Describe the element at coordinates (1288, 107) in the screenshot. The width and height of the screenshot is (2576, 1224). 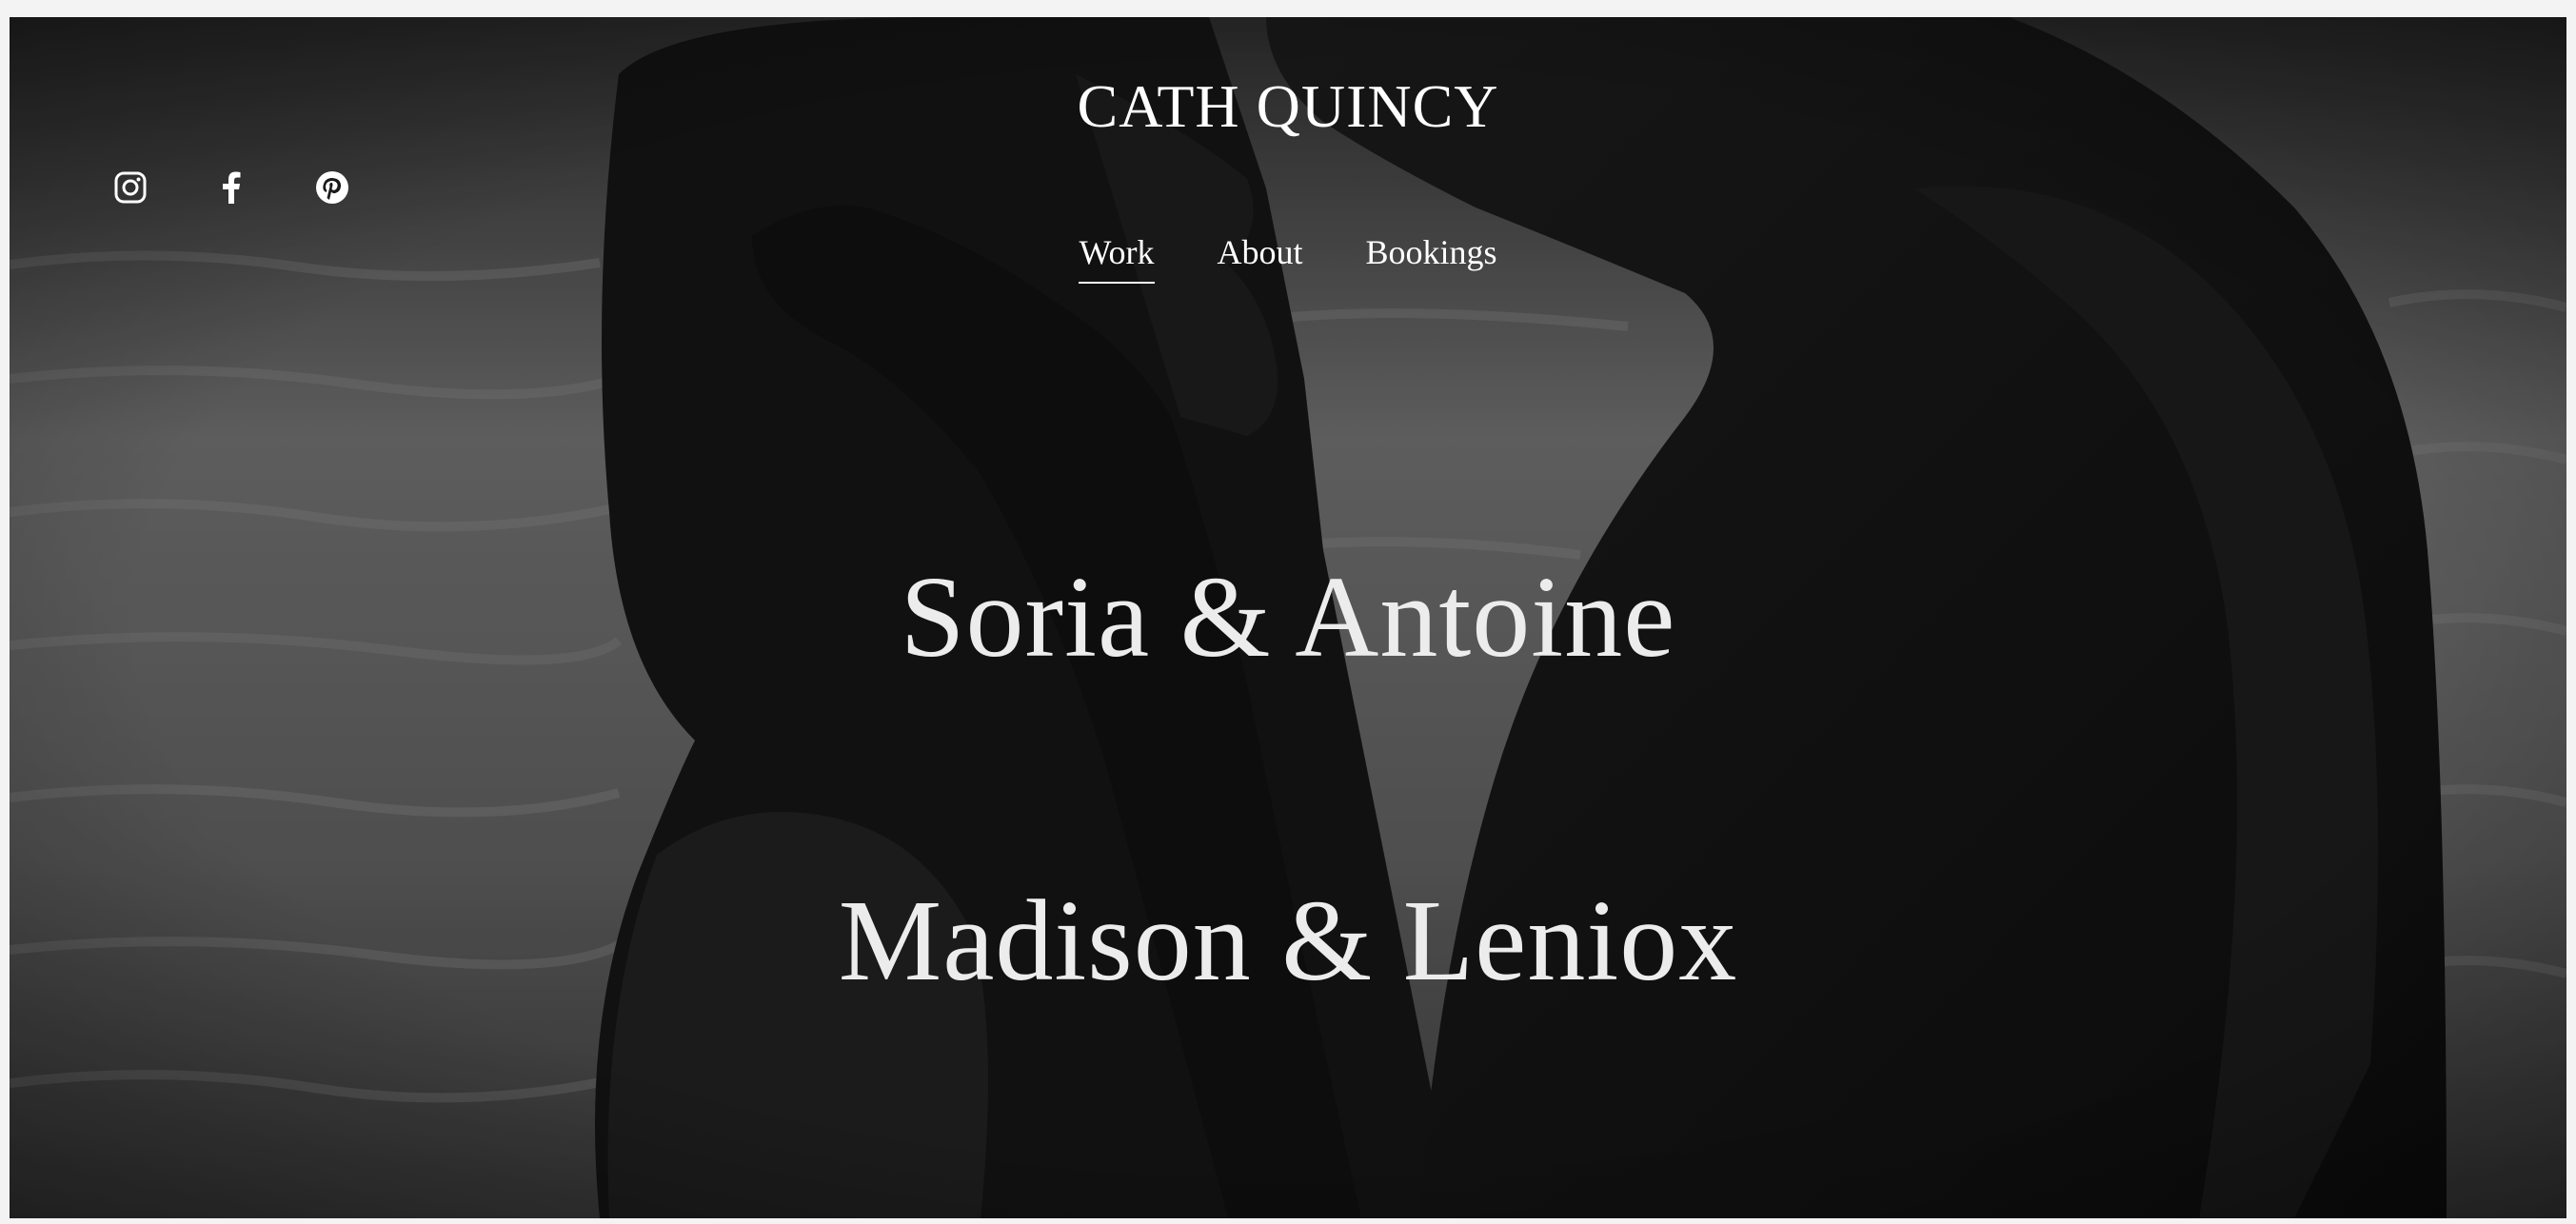
I see `site-title: CATH QUINCY` at that location.